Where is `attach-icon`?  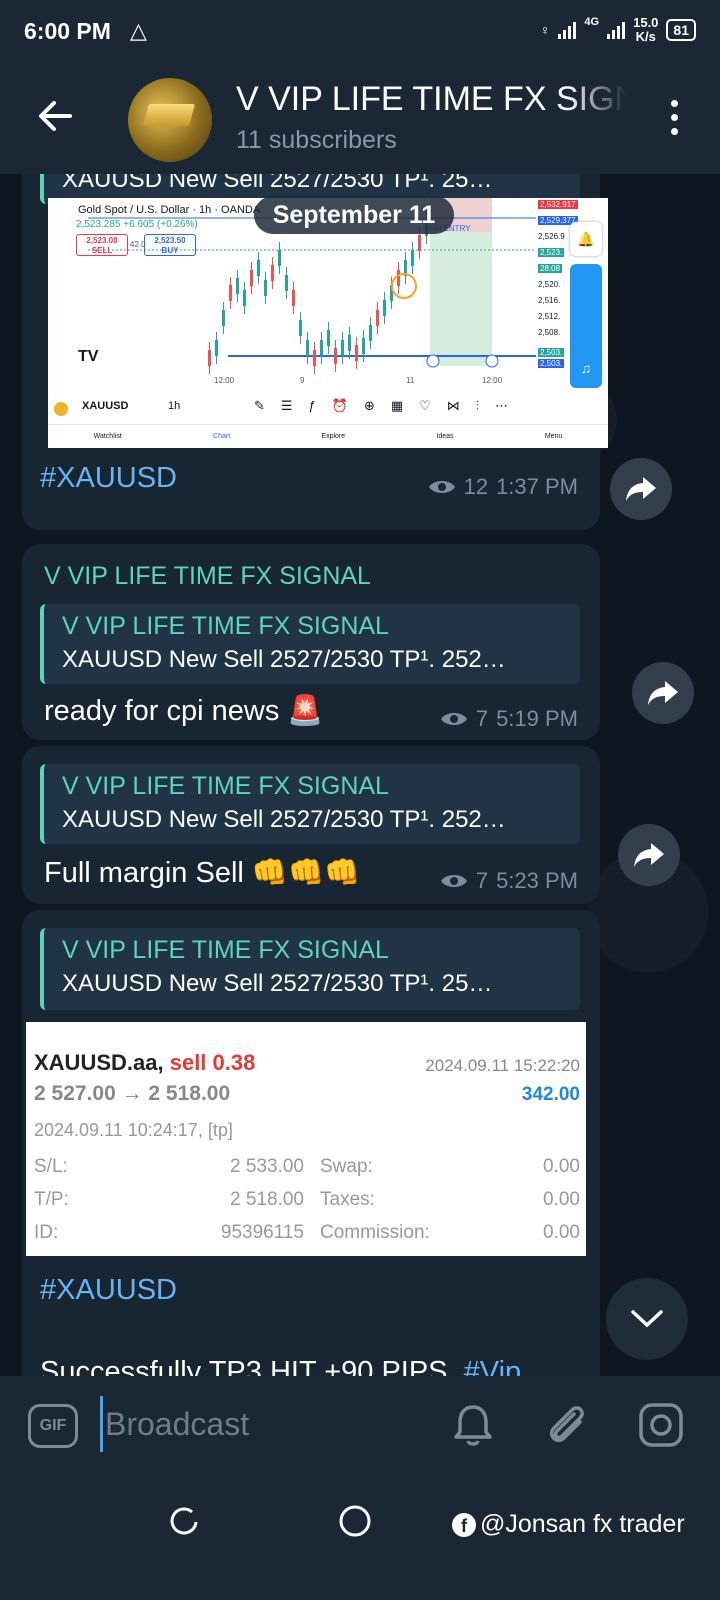
attach-icon is located at coordinates (567, 1425).